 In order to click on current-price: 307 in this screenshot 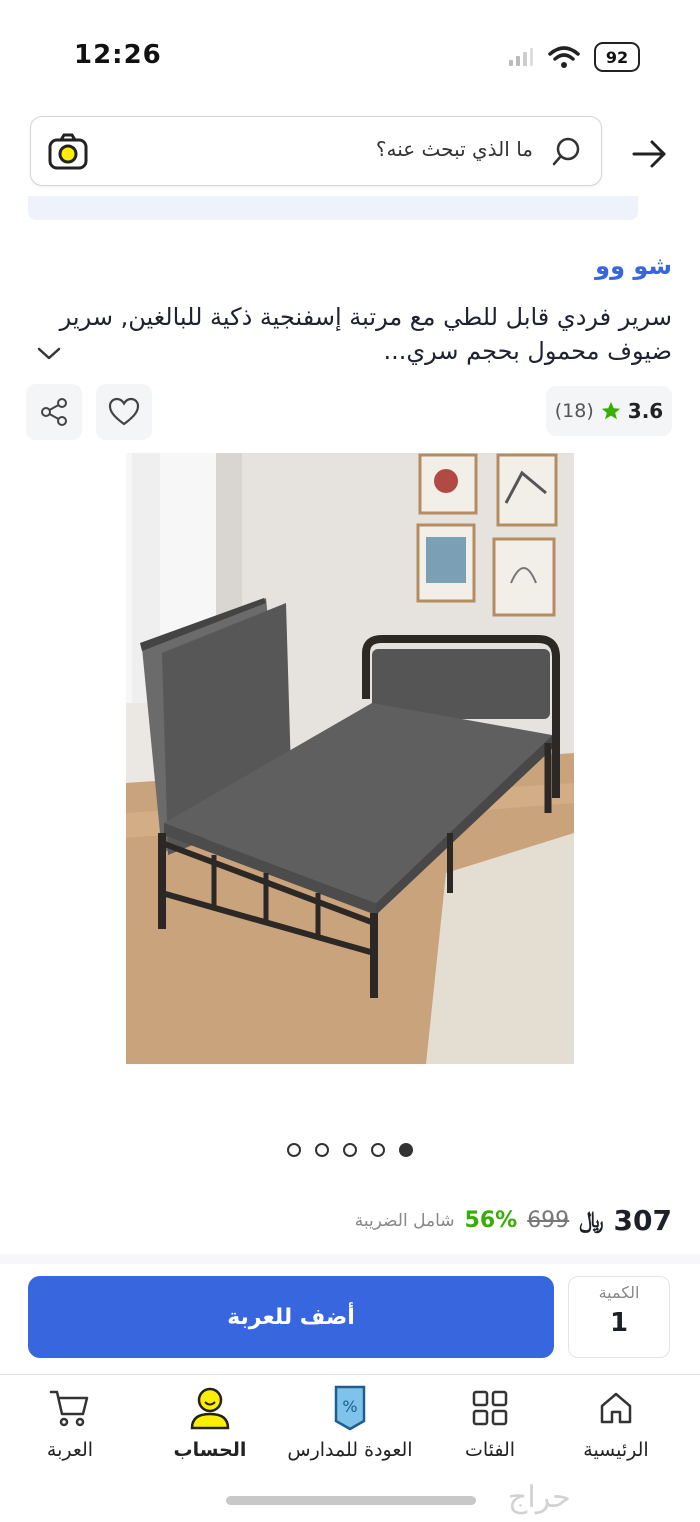, I will do `click(642, 1220)`.